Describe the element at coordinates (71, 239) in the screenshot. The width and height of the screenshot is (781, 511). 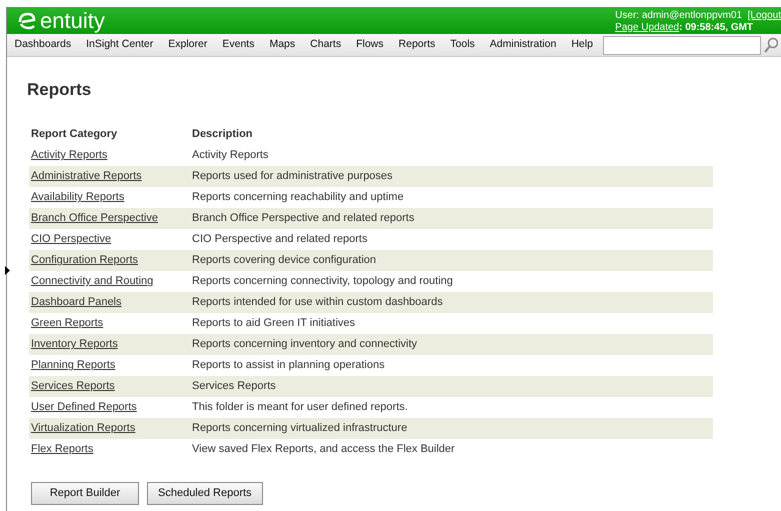
I see `report-category-link: CIO Perspective` at that location.